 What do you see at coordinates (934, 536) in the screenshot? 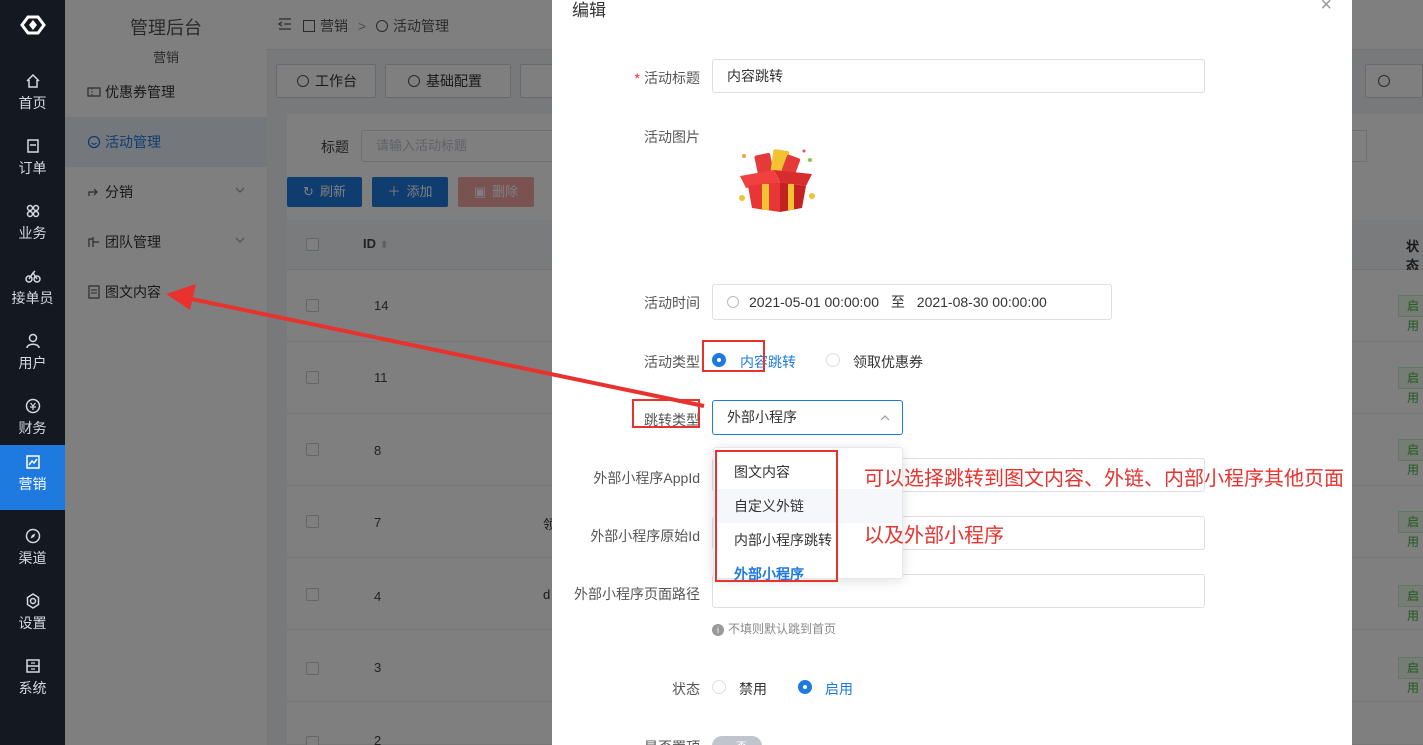
I see `annotation-text: 以及外部小程序` at bounding box center [934, 536].